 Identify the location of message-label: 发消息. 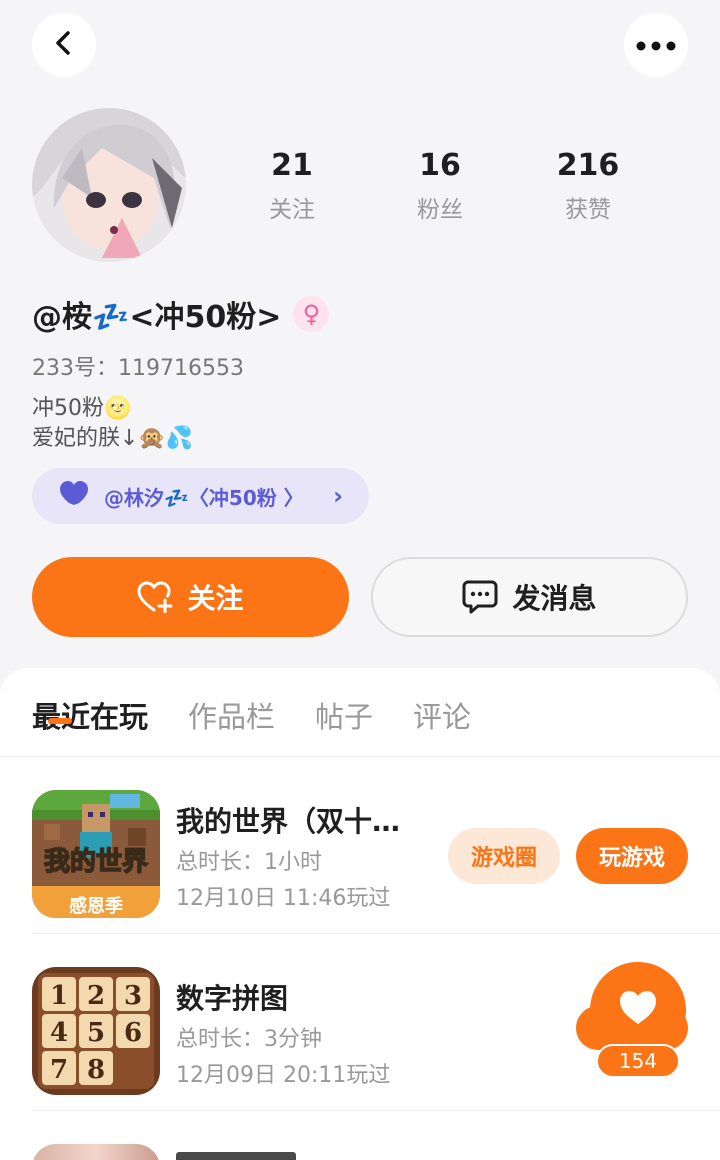
(554, 598).